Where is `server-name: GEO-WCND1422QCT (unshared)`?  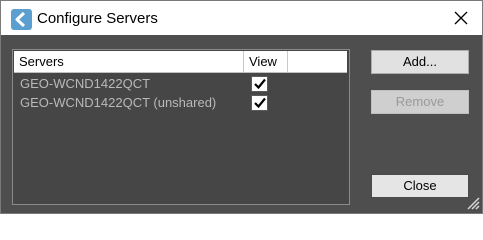 server-name: GEO-WCND1422QCT (unshared) is located at coordinates (118, 102).